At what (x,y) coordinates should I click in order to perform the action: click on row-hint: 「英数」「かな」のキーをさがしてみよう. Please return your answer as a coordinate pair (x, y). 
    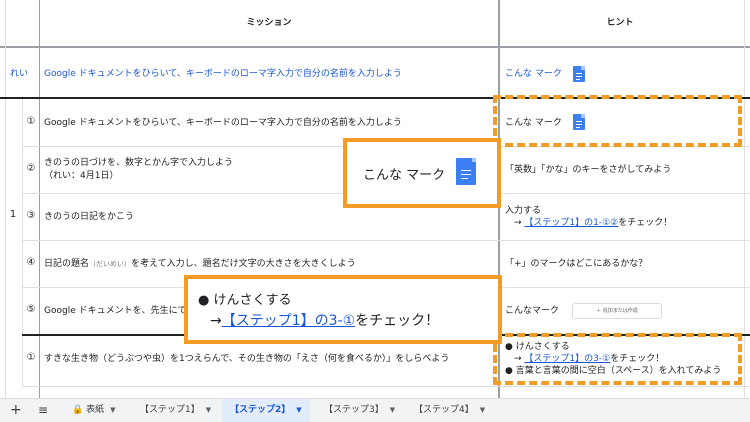
    Looking at the image, I should click on (588, 170).